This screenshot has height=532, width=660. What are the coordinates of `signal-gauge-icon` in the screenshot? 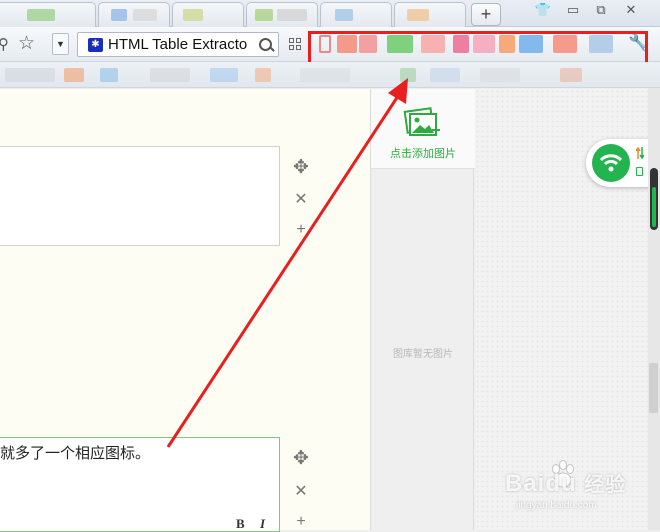 It's located at (654, 199).